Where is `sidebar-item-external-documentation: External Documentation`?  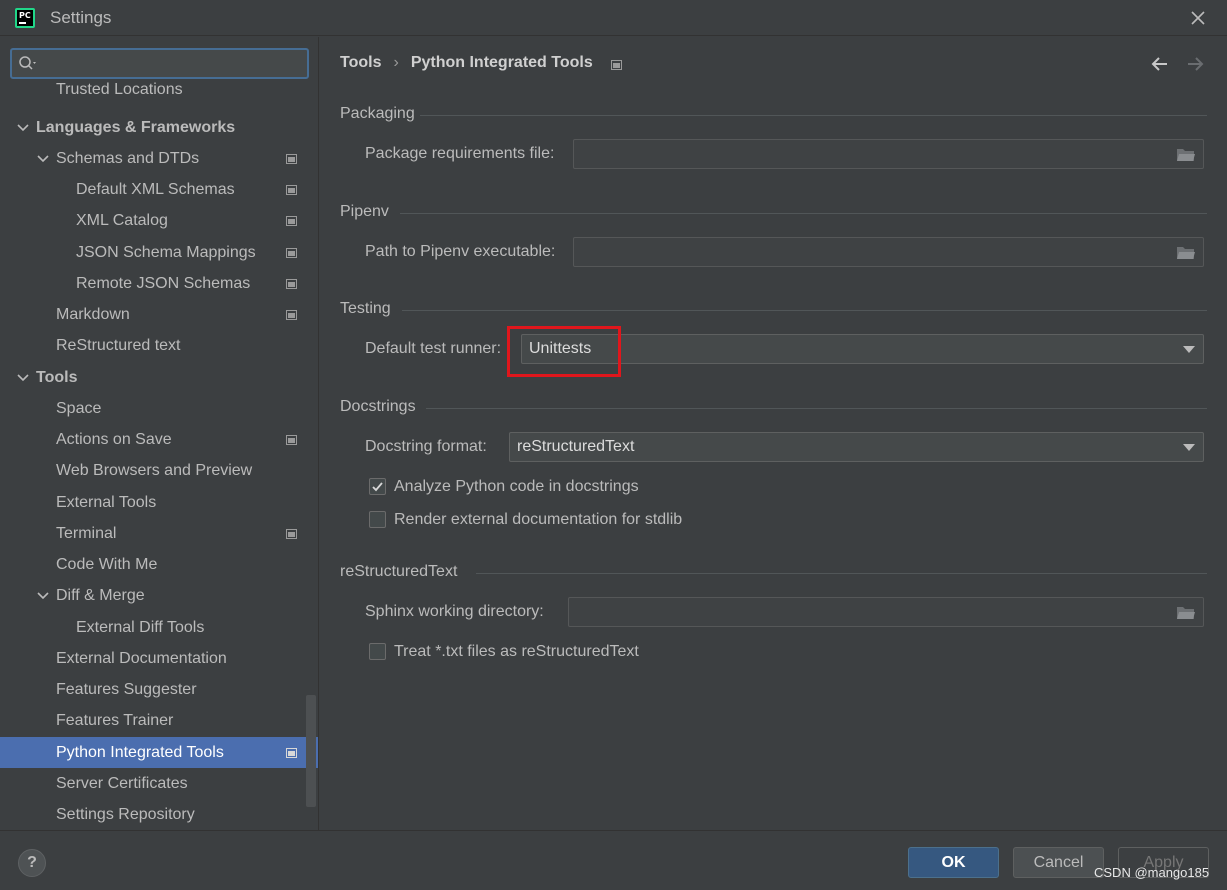
sidebar-item-external-documentation: External Documentation is located at coordinates (159, 658).